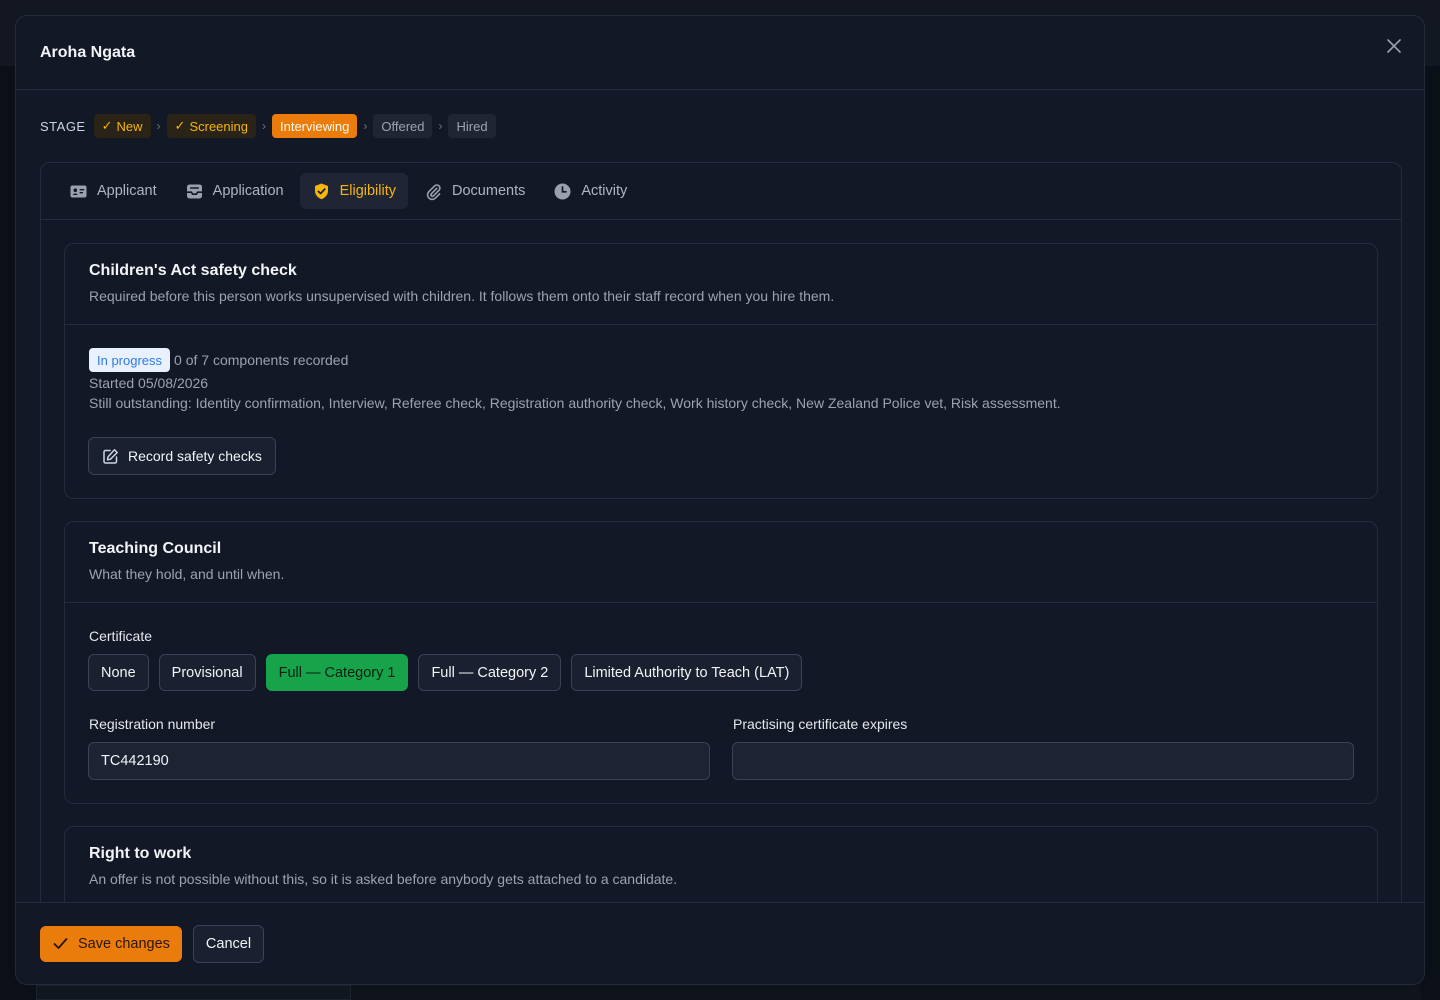  I want to click on modal-header: Aroha Ngata, so click(720, 53).